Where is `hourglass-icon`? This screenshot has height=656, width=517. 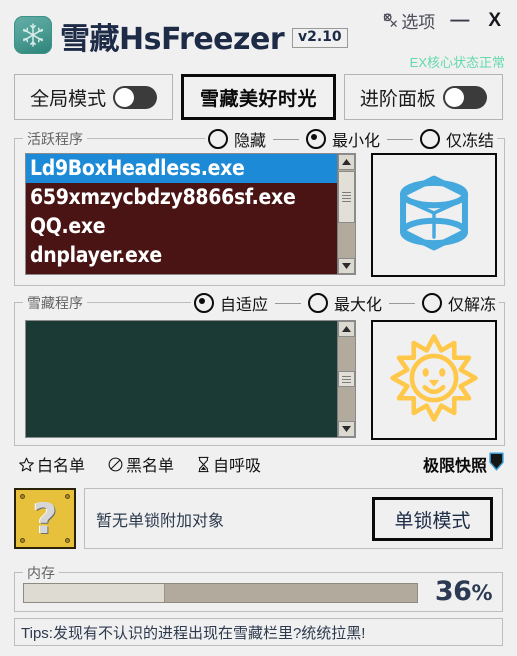 hourglass-icon is located at coordinates (203, 464).